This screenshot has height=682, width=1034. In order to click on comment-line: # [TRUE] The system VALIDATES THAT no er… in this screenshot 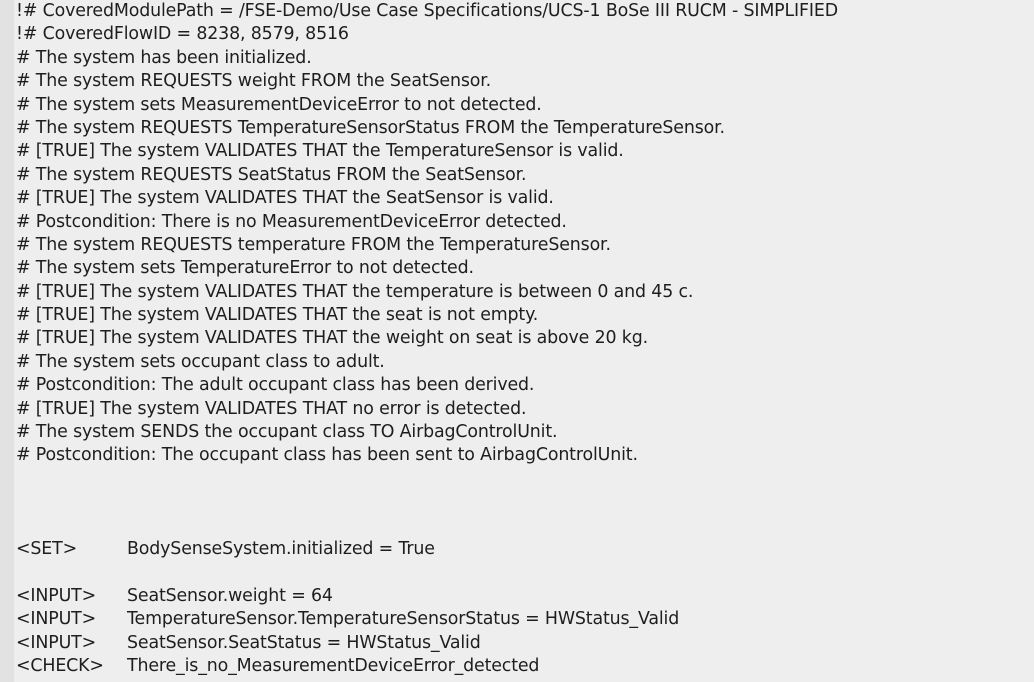, I will do `click(271, 408)`.